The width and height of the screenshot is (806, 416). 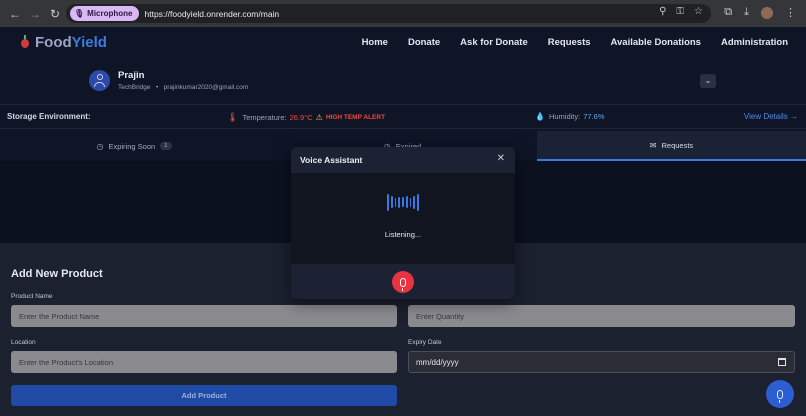 I want to click on warning-icon: ⚠, so click(x=319, y=117).